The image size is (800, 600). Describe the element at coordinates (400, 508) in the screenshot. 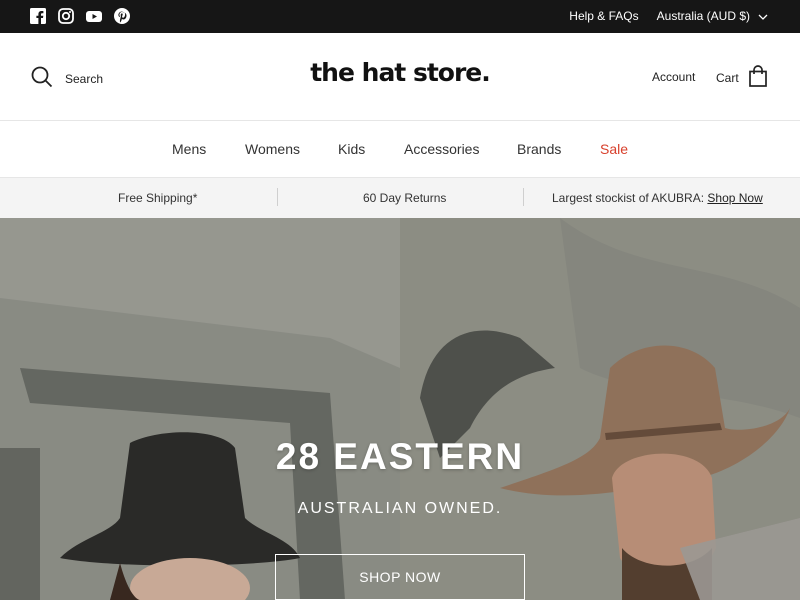

I see `hero-subtitle: AUSTRALIAN OWNED.` at that location.